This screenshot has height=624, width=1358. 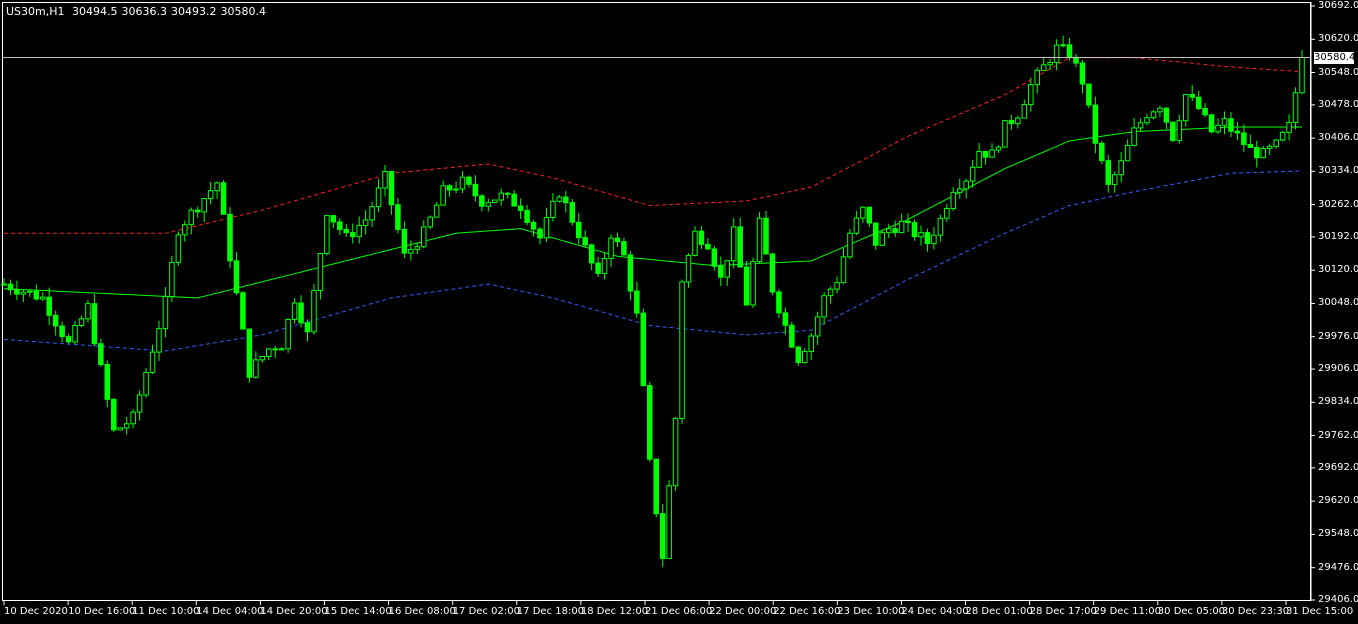 I want to click on x-tick-label: 22 Dec 00:00, so click(x=743, y=611).